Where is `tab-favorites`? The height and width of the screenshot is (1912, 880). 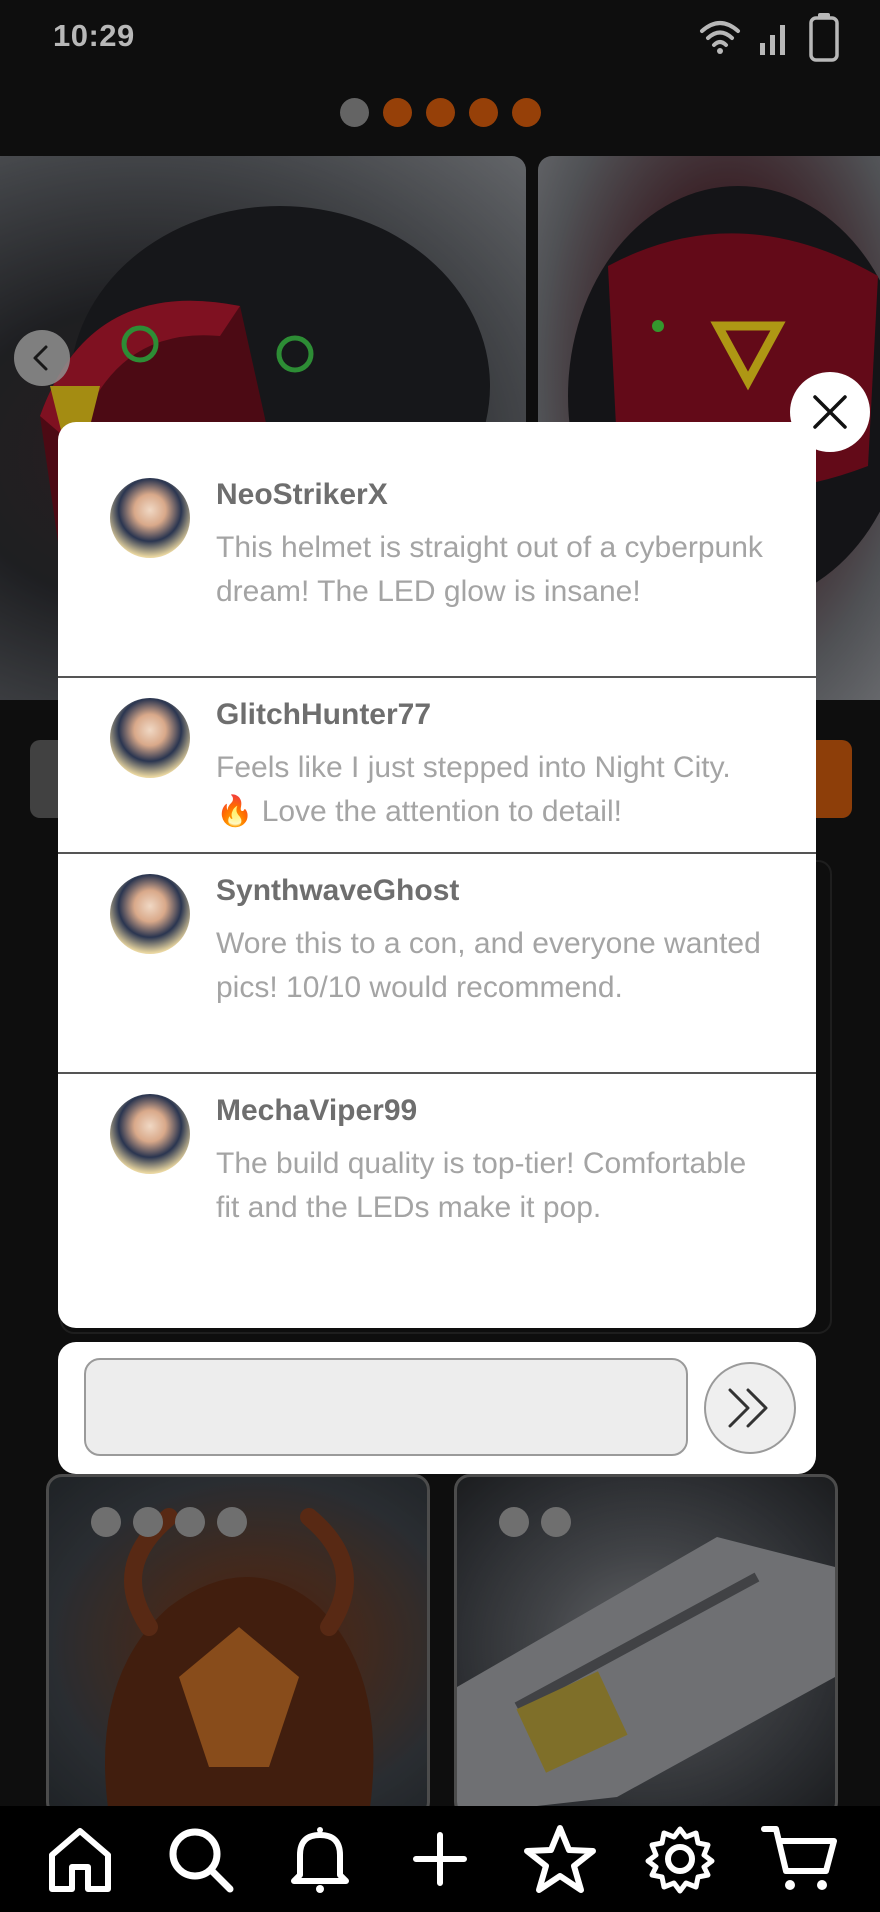
tab-favorites is located at coordinates (560, 1859).